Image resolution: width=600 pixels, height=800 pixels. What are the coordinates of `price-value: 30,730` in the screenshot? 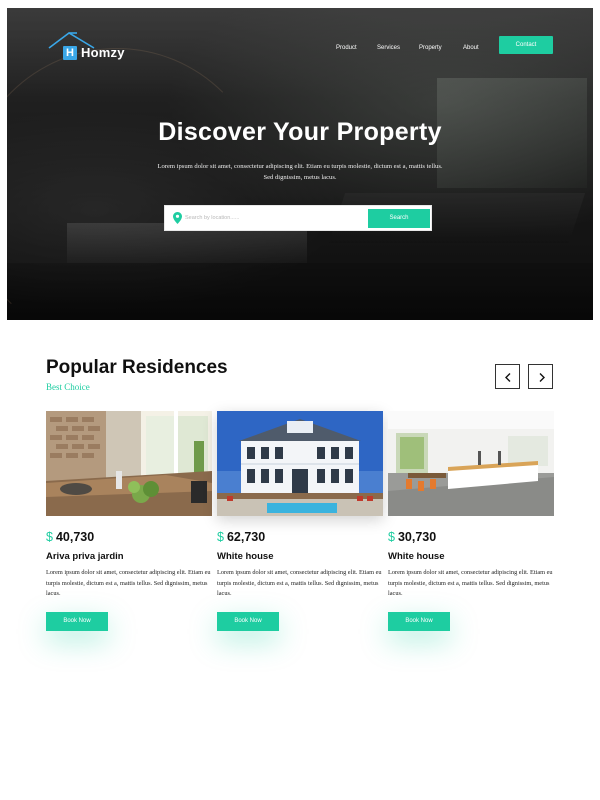 It's located at (417, 537).